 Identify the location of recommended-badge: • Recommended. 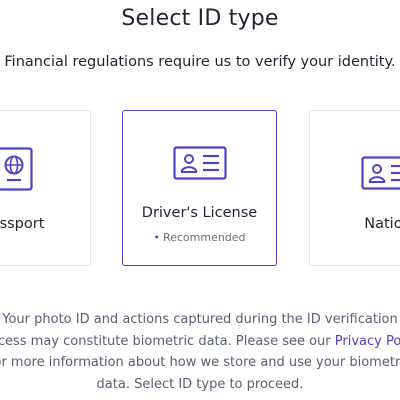
(199, 237).